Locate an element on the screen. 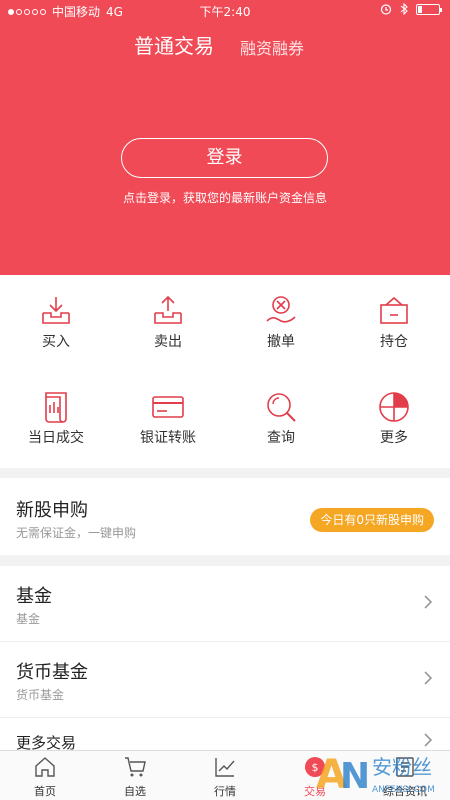 This screenshot has width=450, height=800. nav-watchlist: 自选 is located at coordinates (135, 775).